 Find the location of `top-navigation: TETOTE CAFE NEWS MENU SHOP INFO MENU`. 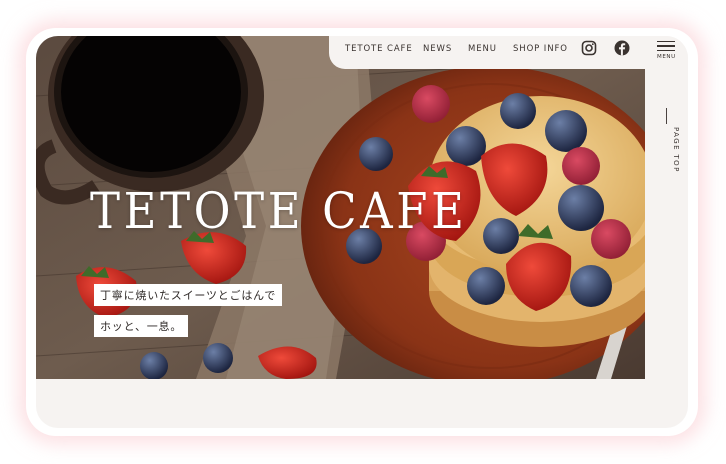

top-navigation: TETOTE CAFE NEWS MENU SHOP INFO MENU is located at coordinates (508, 52).